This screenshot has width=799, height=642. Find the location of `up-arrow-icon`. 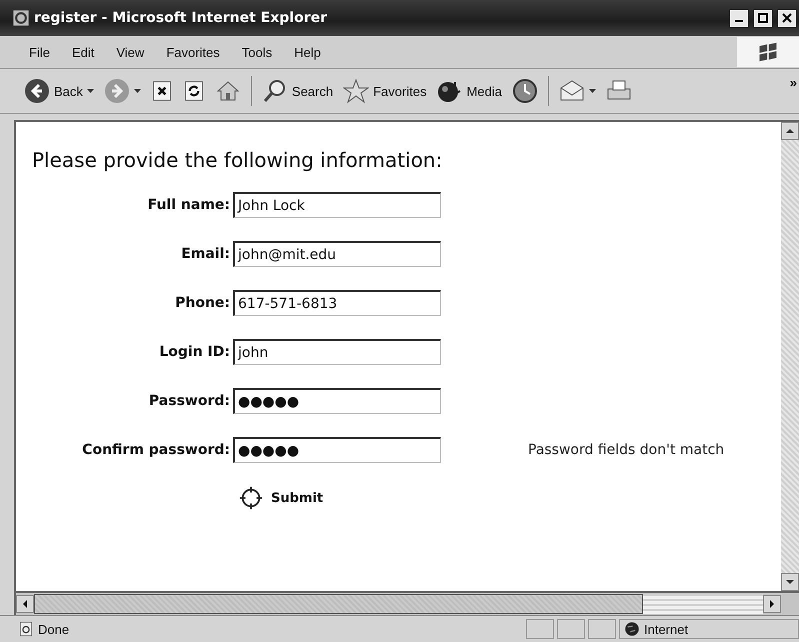

up-arrow-icon is located at coordinates (790, 131).